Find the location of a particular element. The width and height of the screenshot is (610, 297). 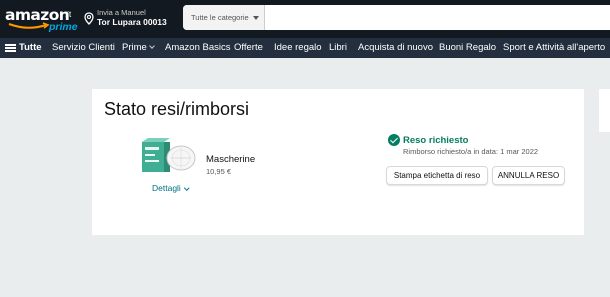

logo-prime: prime is located at coordinates (63, 27).